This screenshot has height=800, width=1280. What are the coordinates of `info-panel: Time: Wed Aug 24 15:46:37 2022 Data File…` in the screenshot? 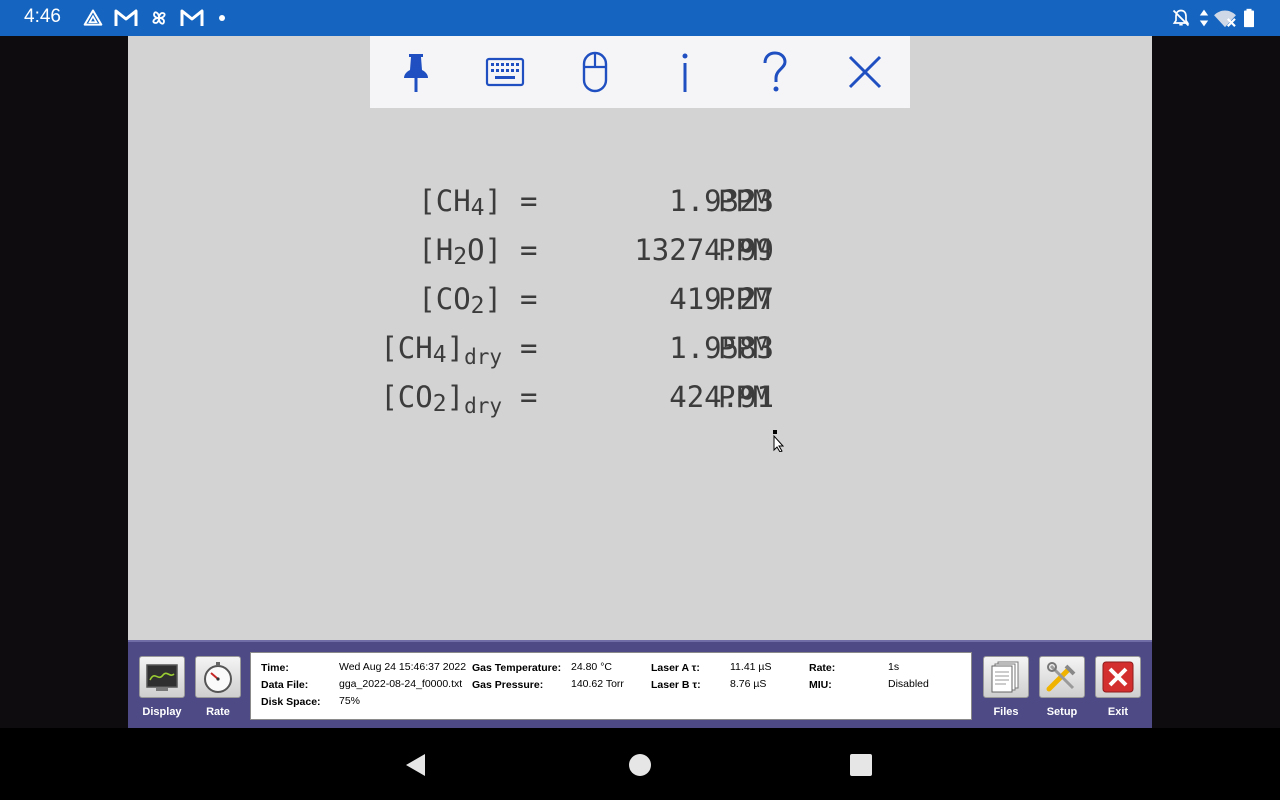 It's located at (611, 686).